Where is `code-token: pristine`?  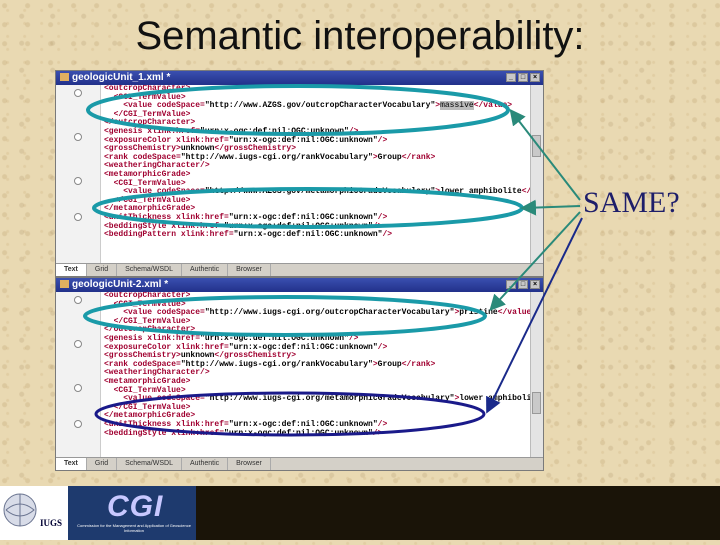 code-token: pristine is located at coordinates (478, 313).